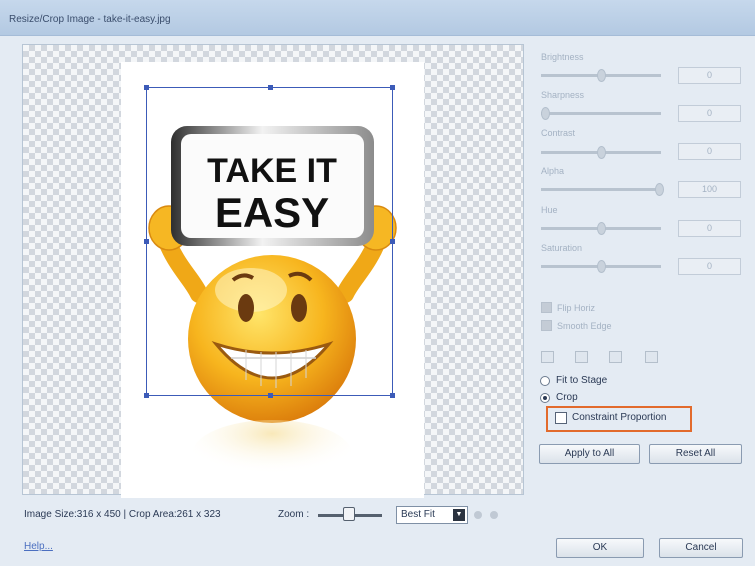  Describe the element at coordinates (709, 189) in the screenshot. I see `alpha-value: 100` at that location.